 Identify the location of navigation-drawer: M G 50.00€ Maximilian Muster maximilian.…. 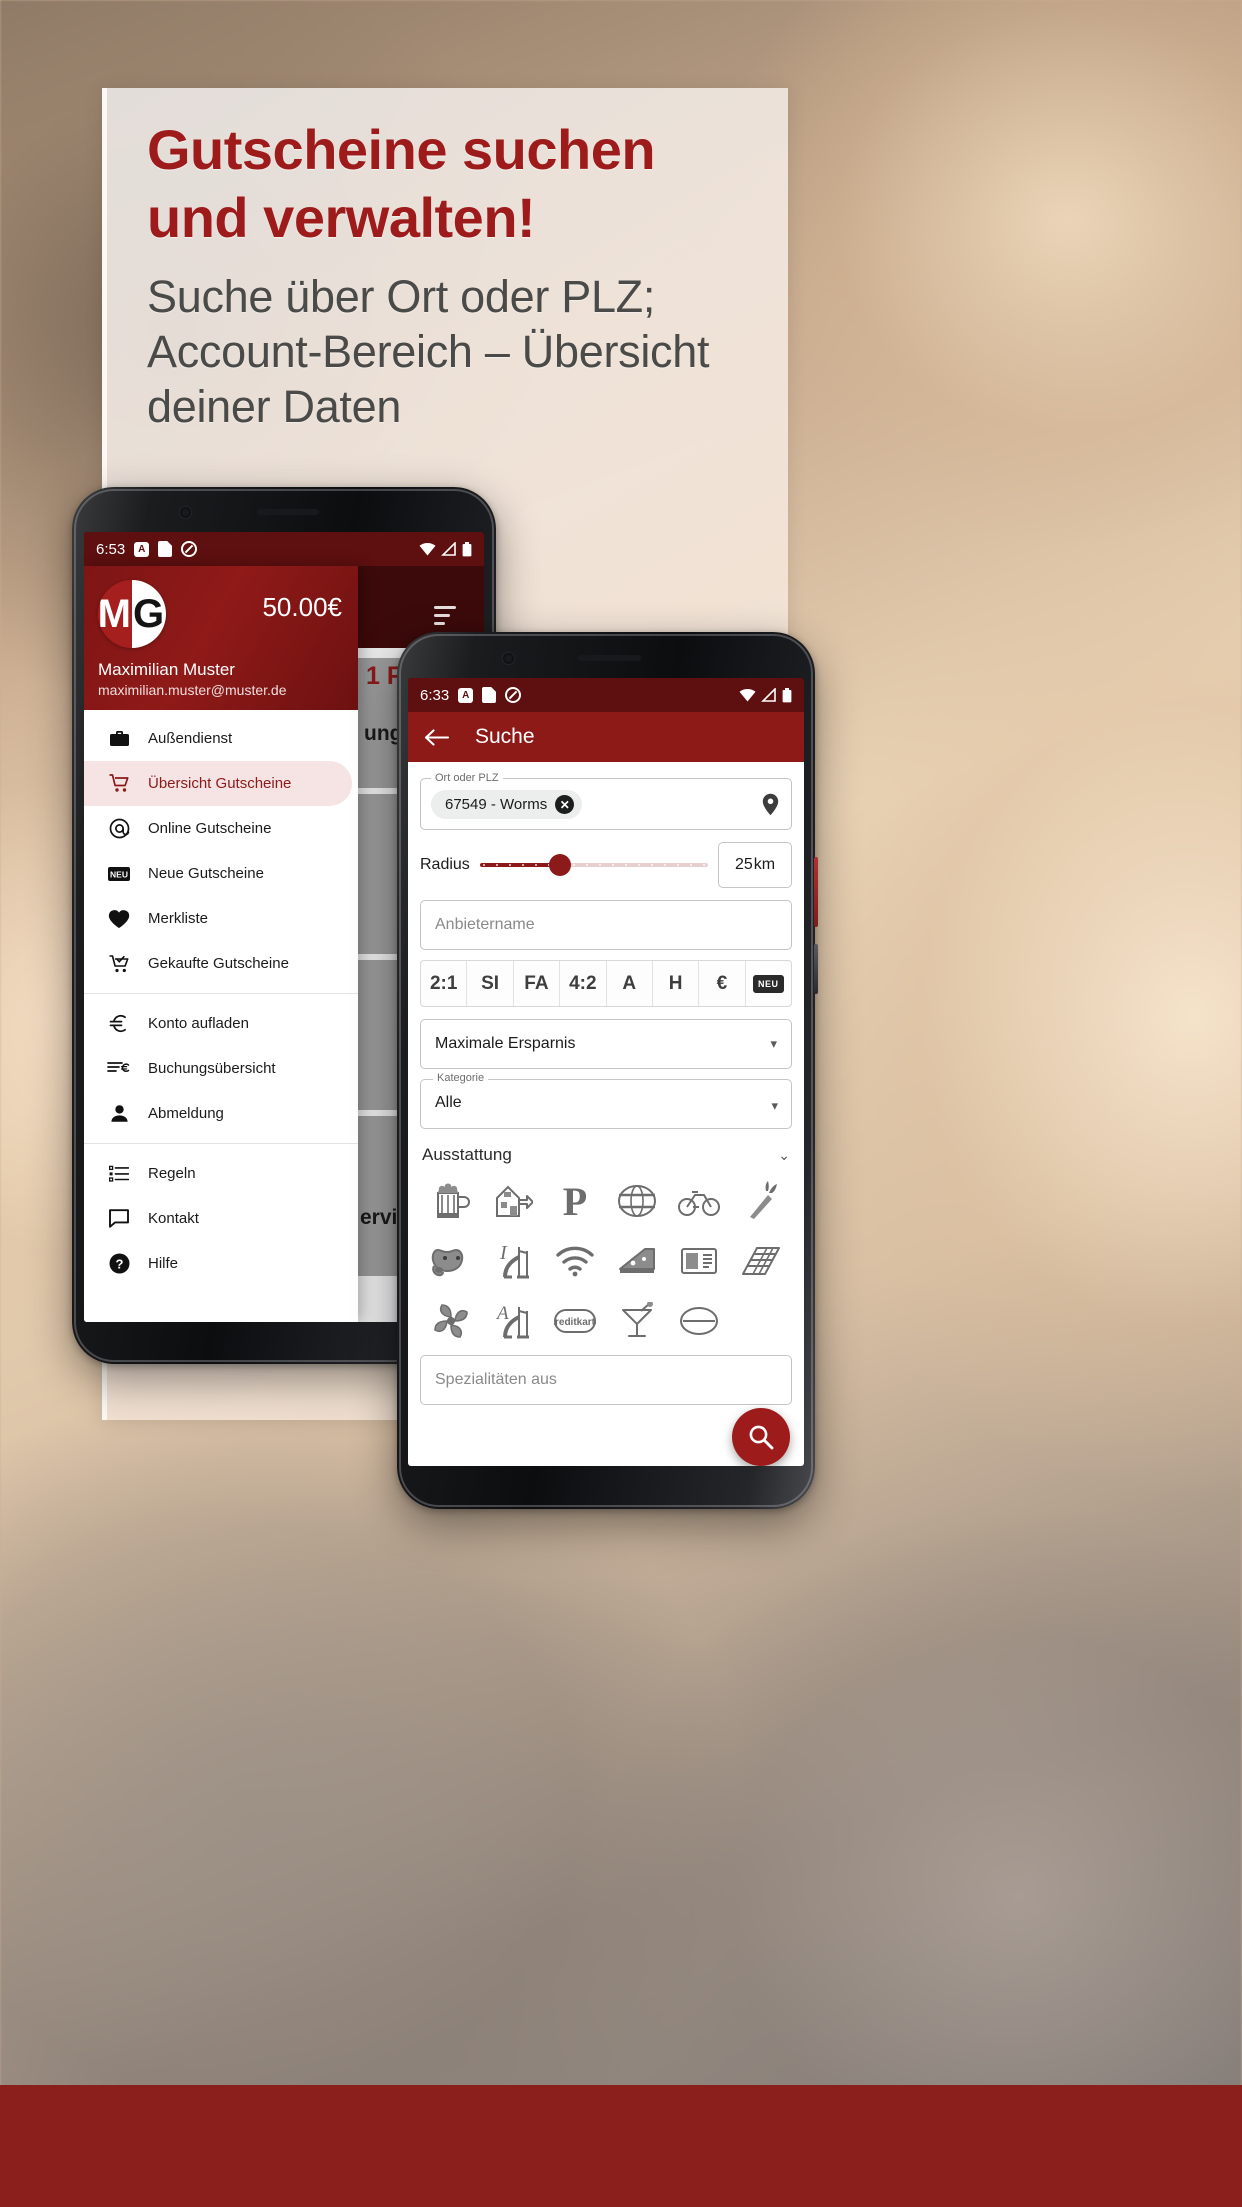
(221, 944).